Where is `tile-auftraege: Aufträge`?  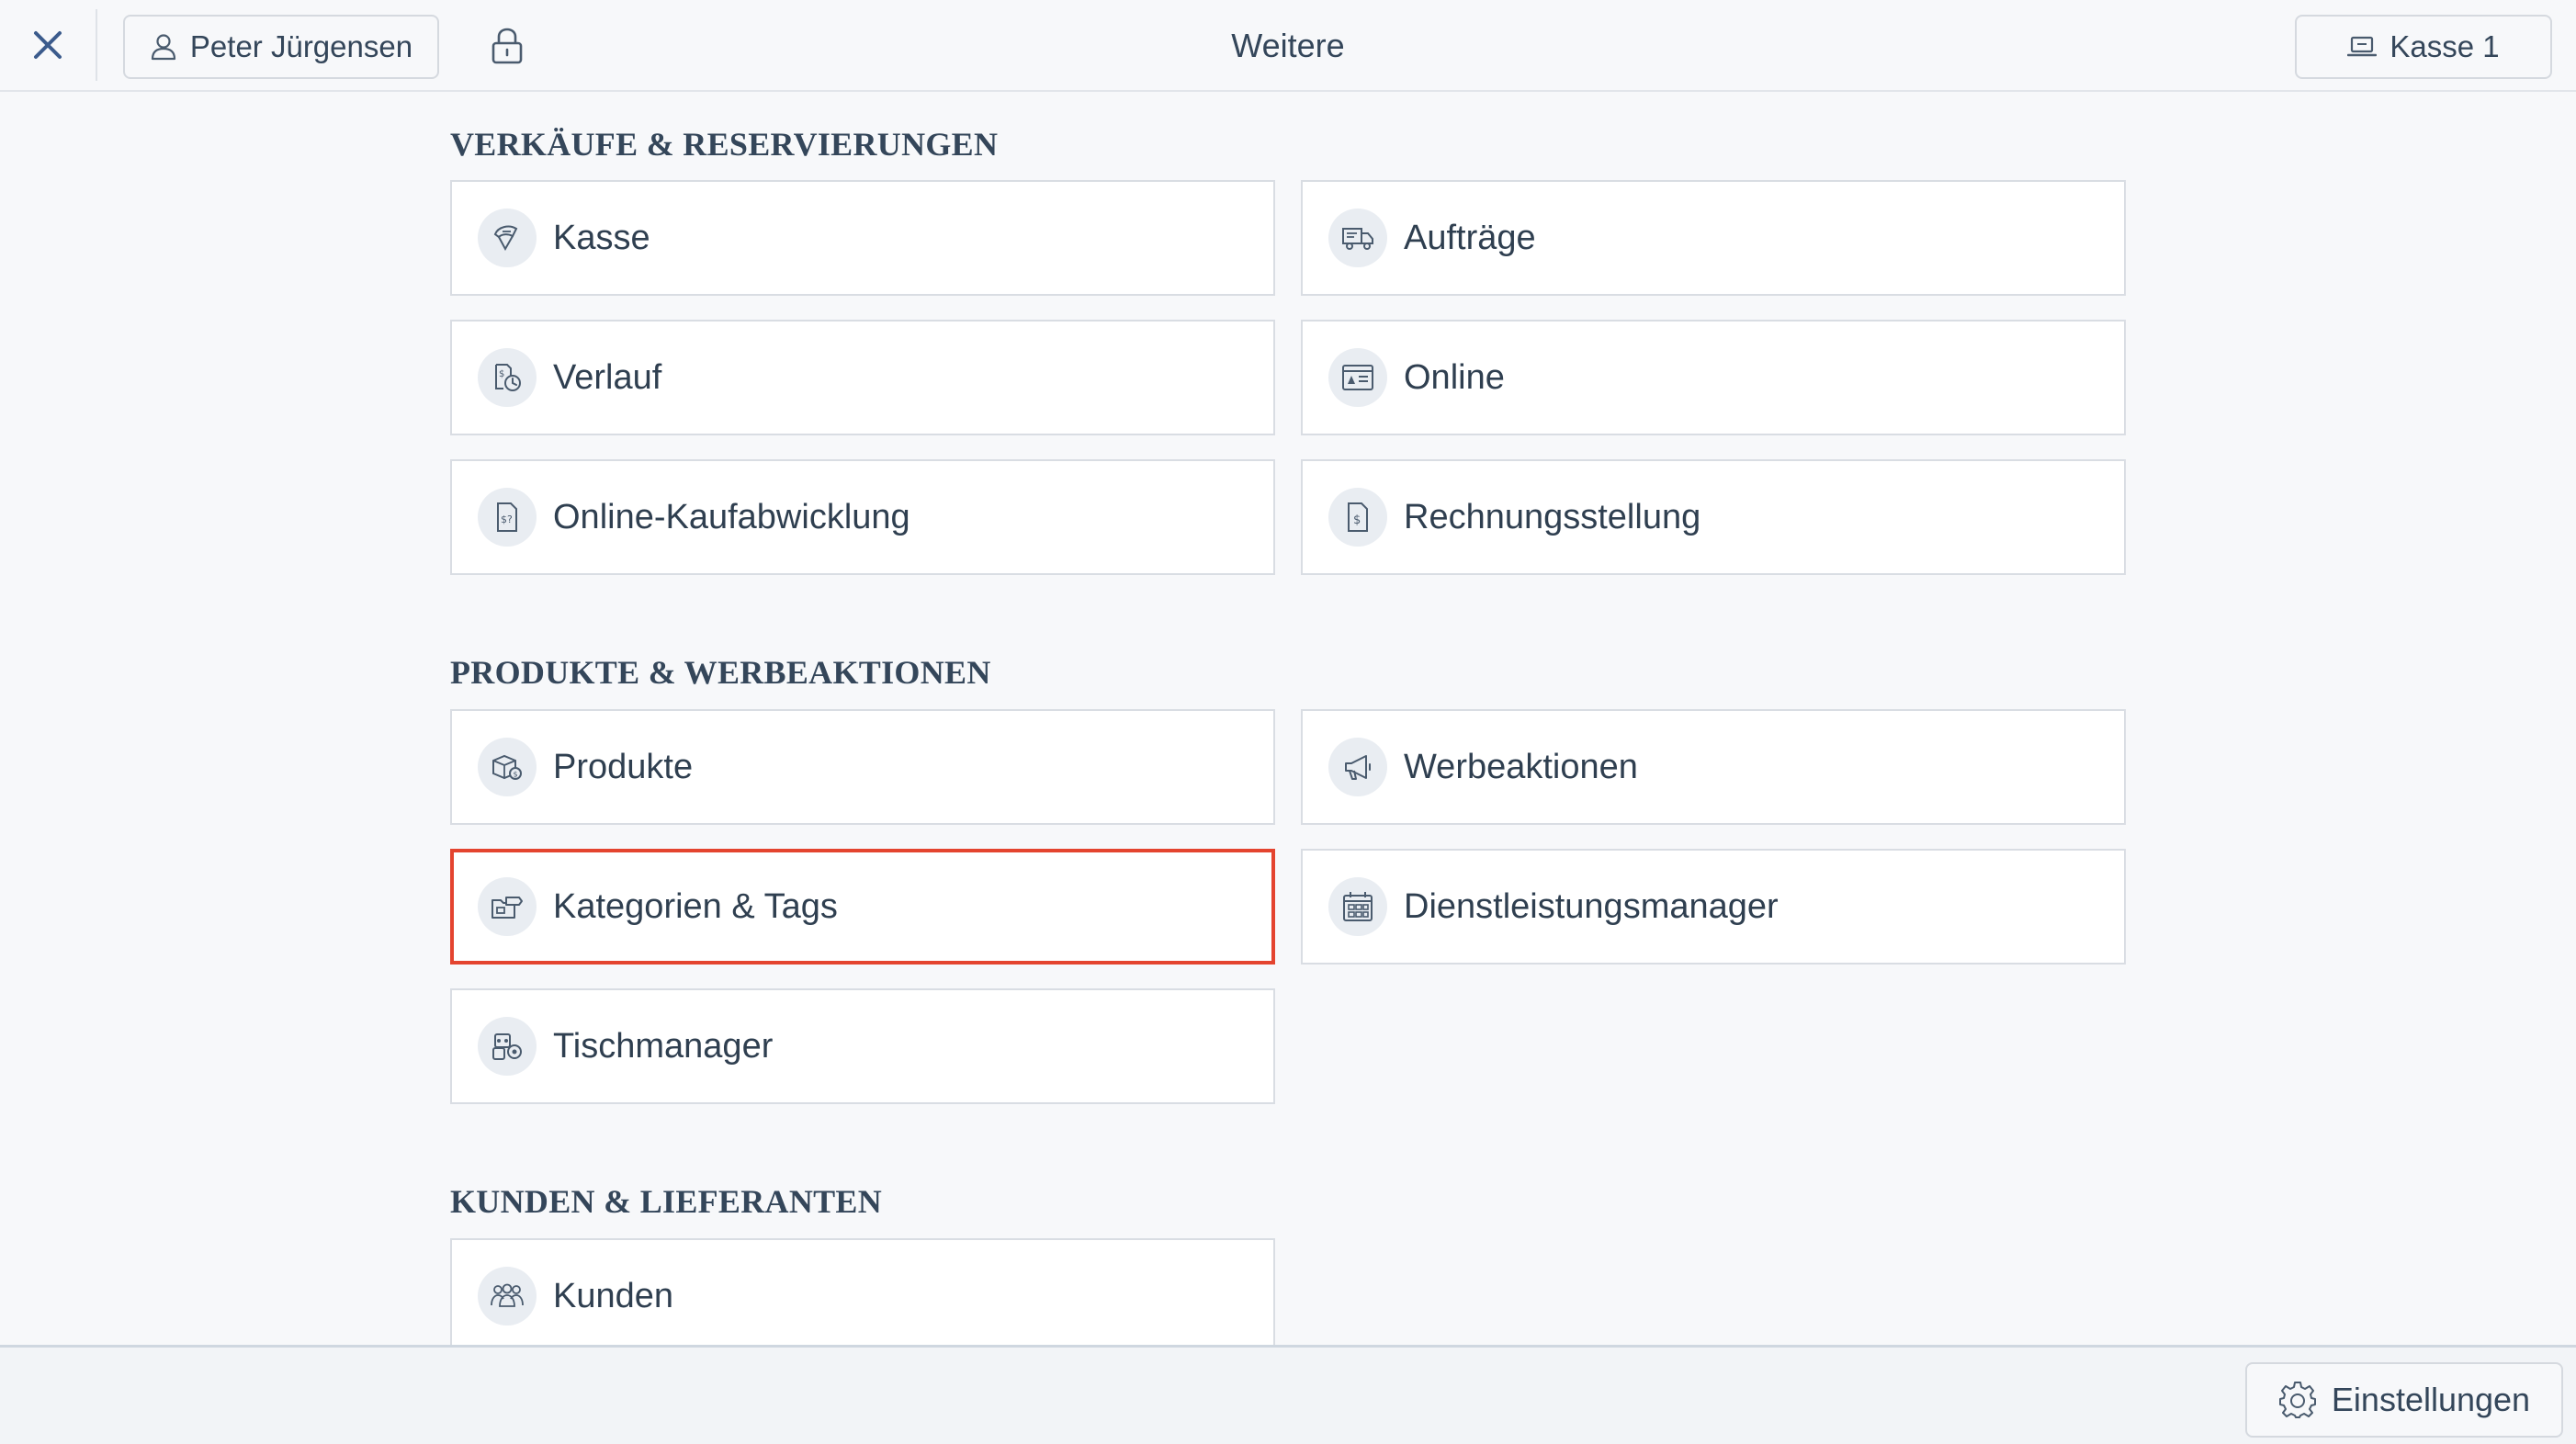
tile-auftraege: Aufträge is located at coordinates (1713, 238).